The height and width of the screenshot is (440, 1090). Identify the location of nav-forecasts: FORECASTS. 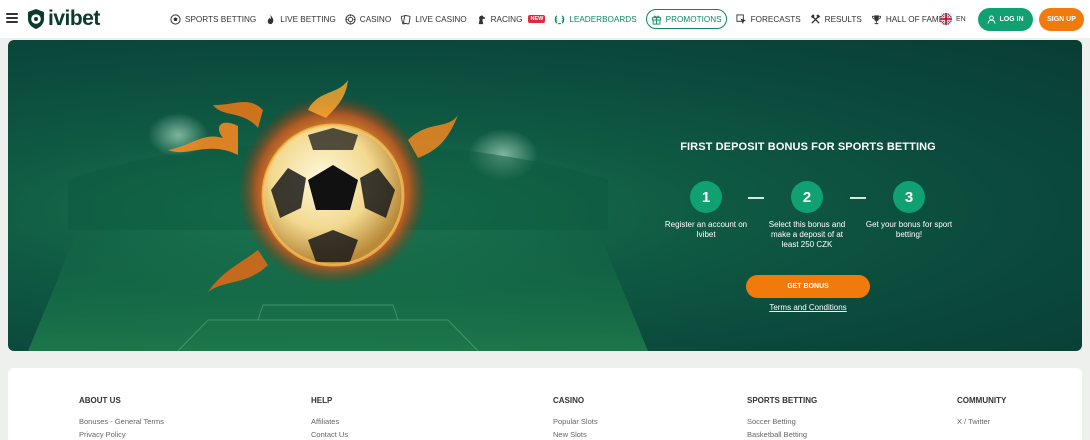
(768, 19).